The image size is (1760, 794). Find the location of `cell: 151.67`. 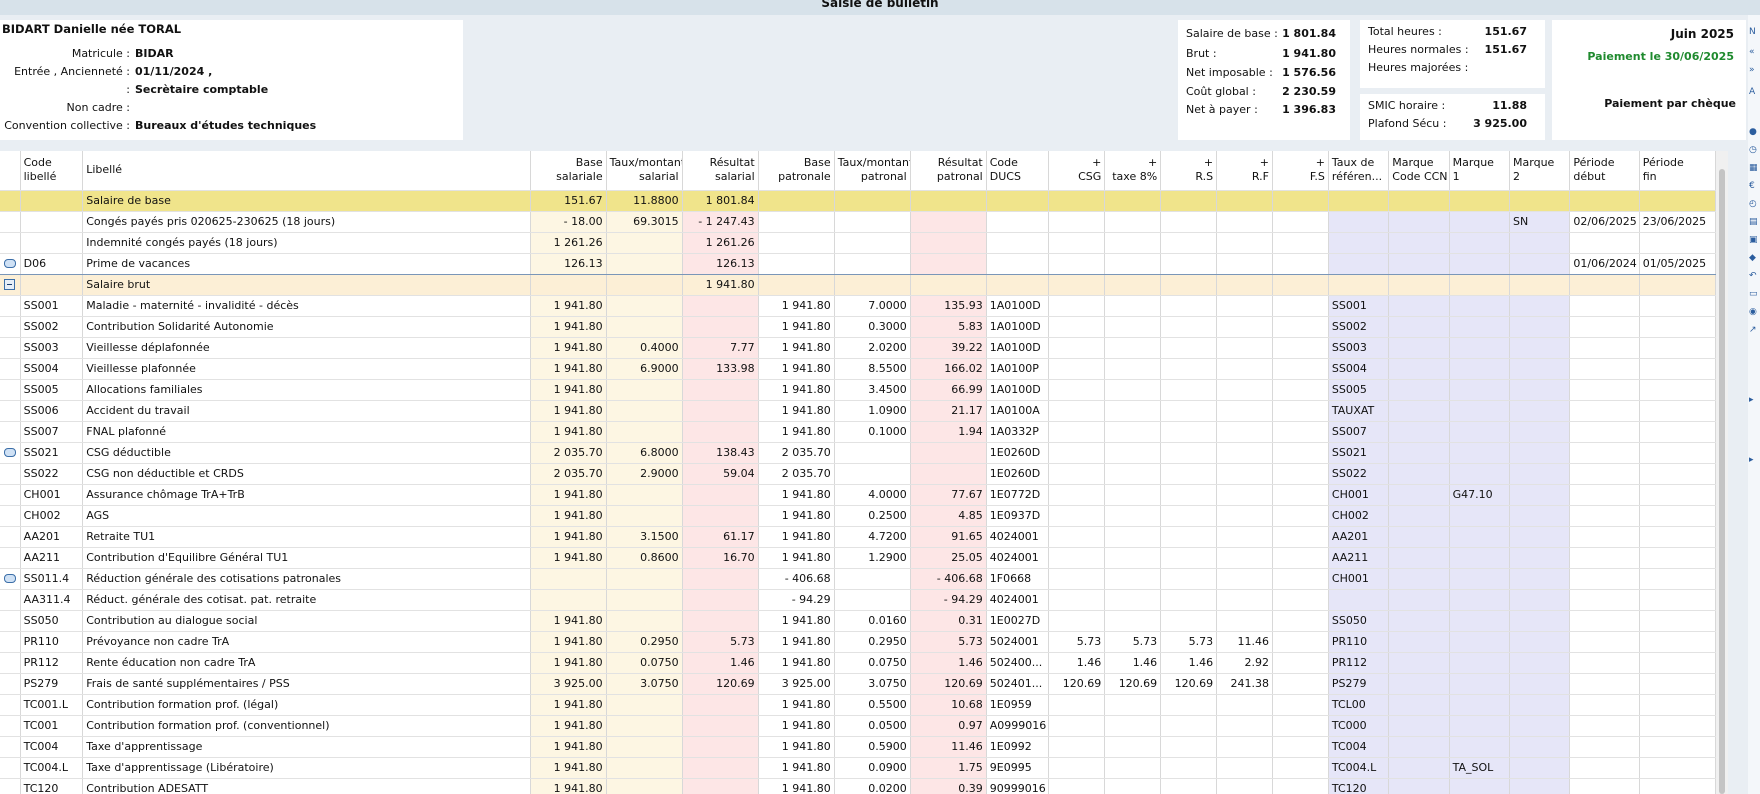

cell: 151.67 is located at coordinates (568, 201).